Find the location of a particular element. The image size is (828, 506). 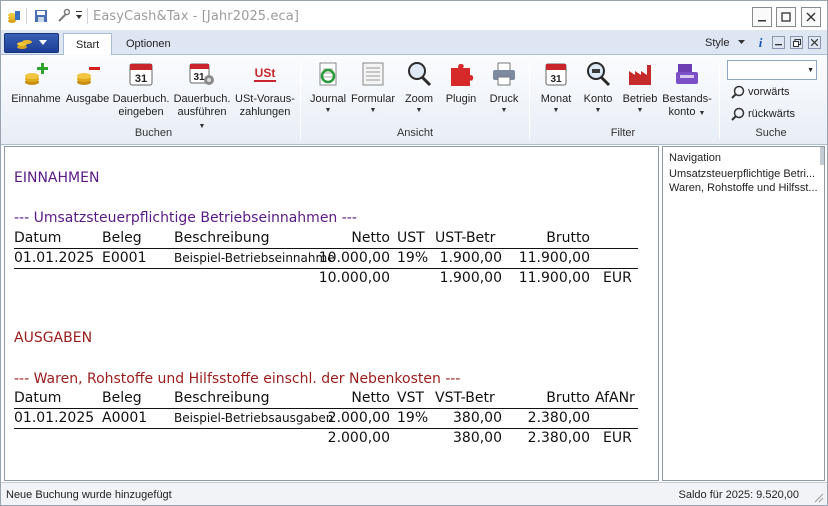

tab-start: Start is located at coordinates (88, 44).